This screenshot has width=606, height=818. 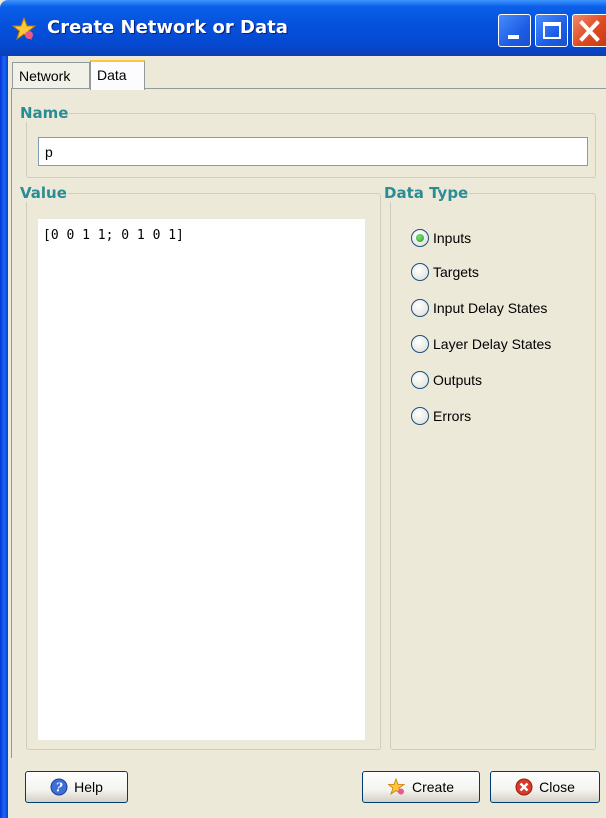 What do you see at coordinates (426, 193) in the screenshot?
I see `data-type-legend: Data Type` at bounding box center [426, 193].